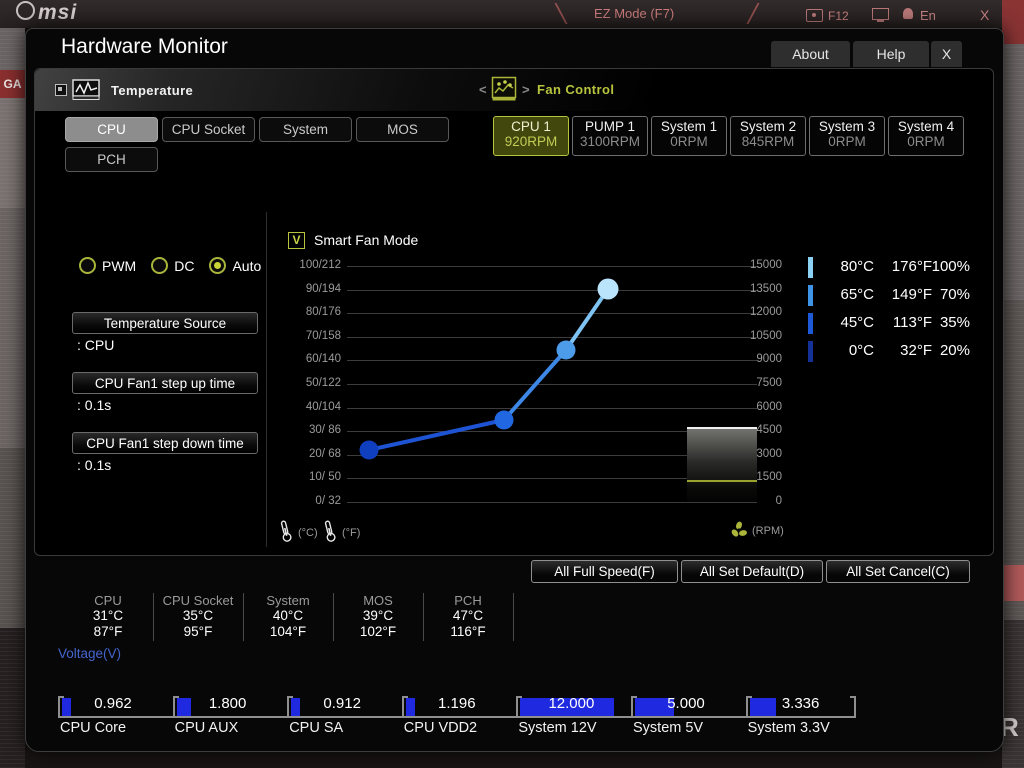  Describe the element at coordinates (769, 430) in the screenshot. I see `y-axis-tick-right: 4500` at that location.